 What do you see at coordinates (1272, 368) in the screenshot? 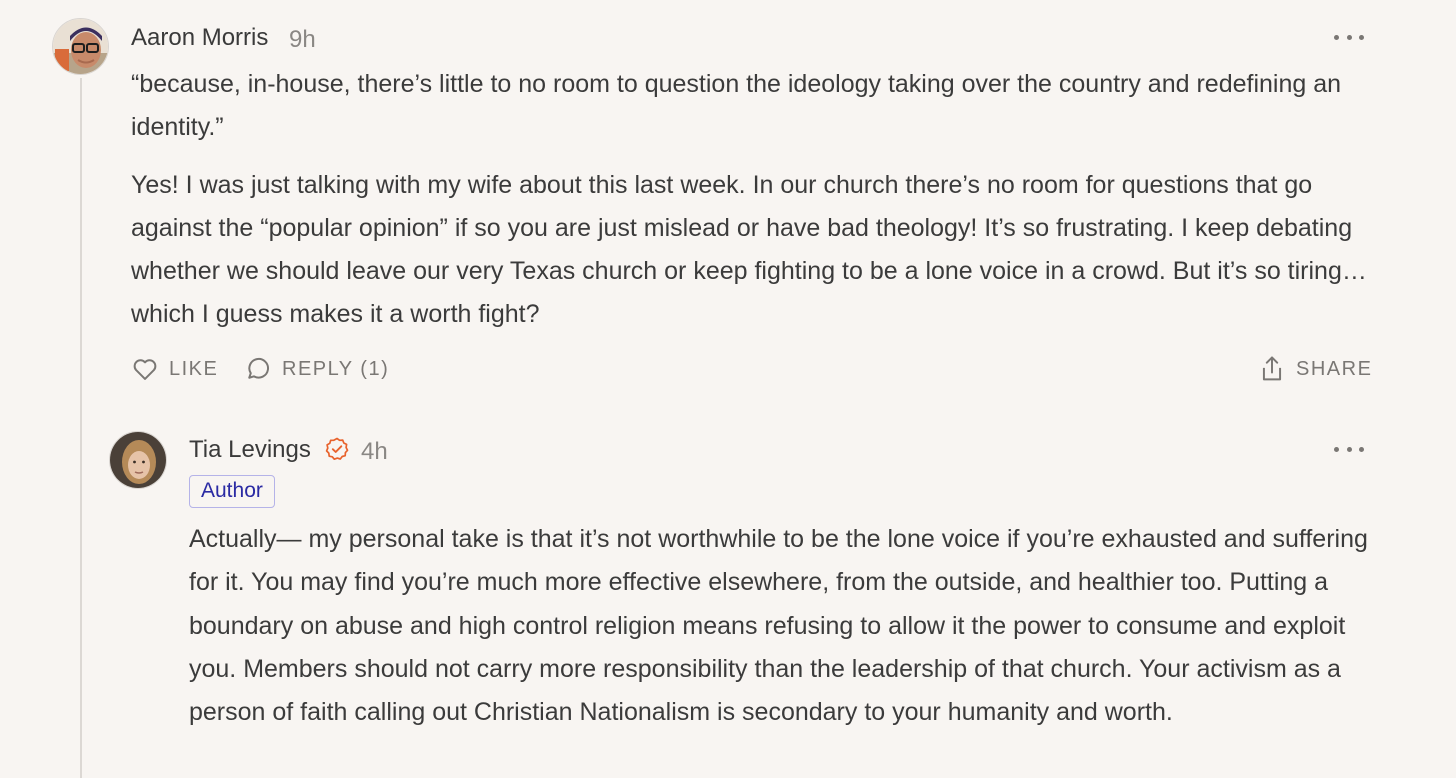
I see `share-icon` at bounding box center [1272, 368].